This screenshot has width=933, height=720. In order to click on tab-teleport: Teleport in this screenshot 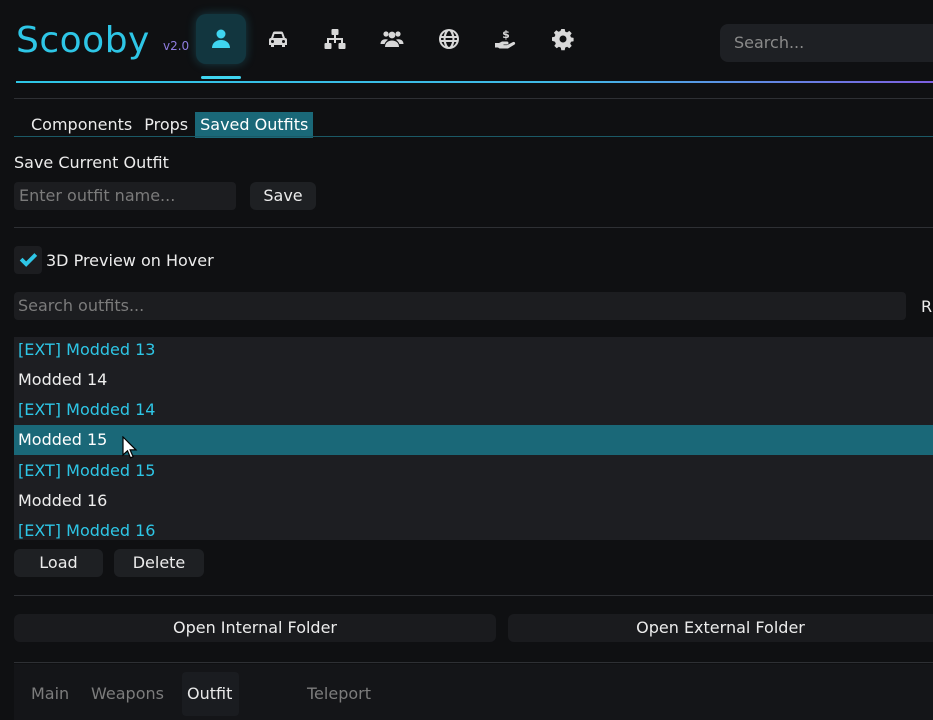, I will do `click(339, 694)`.